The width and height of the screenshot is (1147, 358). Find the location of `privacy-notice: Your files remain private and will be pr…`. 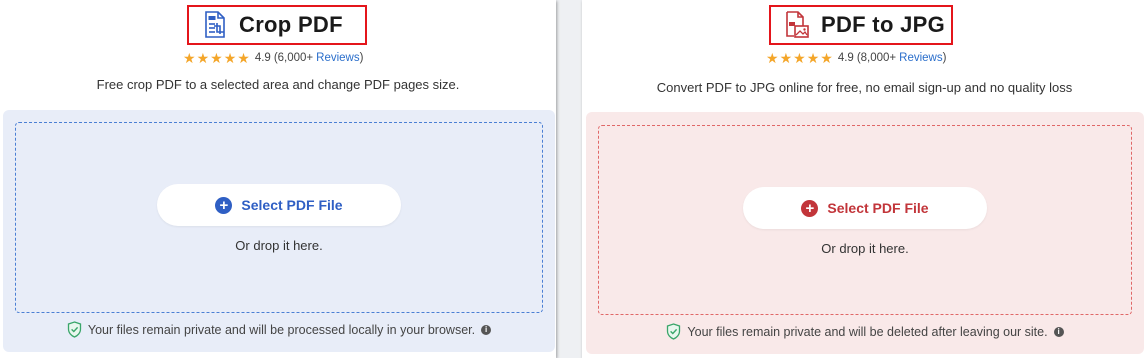

privacy-notice: Your files remain private and will be pr… is located at coordinates (279, 329).